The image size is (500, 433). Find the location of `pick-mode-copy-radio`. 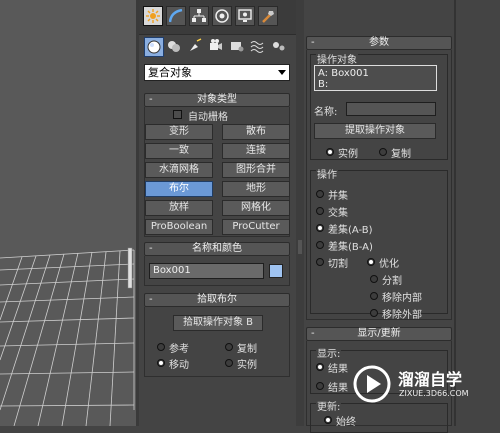

pick-mode-copy-radio is located at coordinates (229, 347).